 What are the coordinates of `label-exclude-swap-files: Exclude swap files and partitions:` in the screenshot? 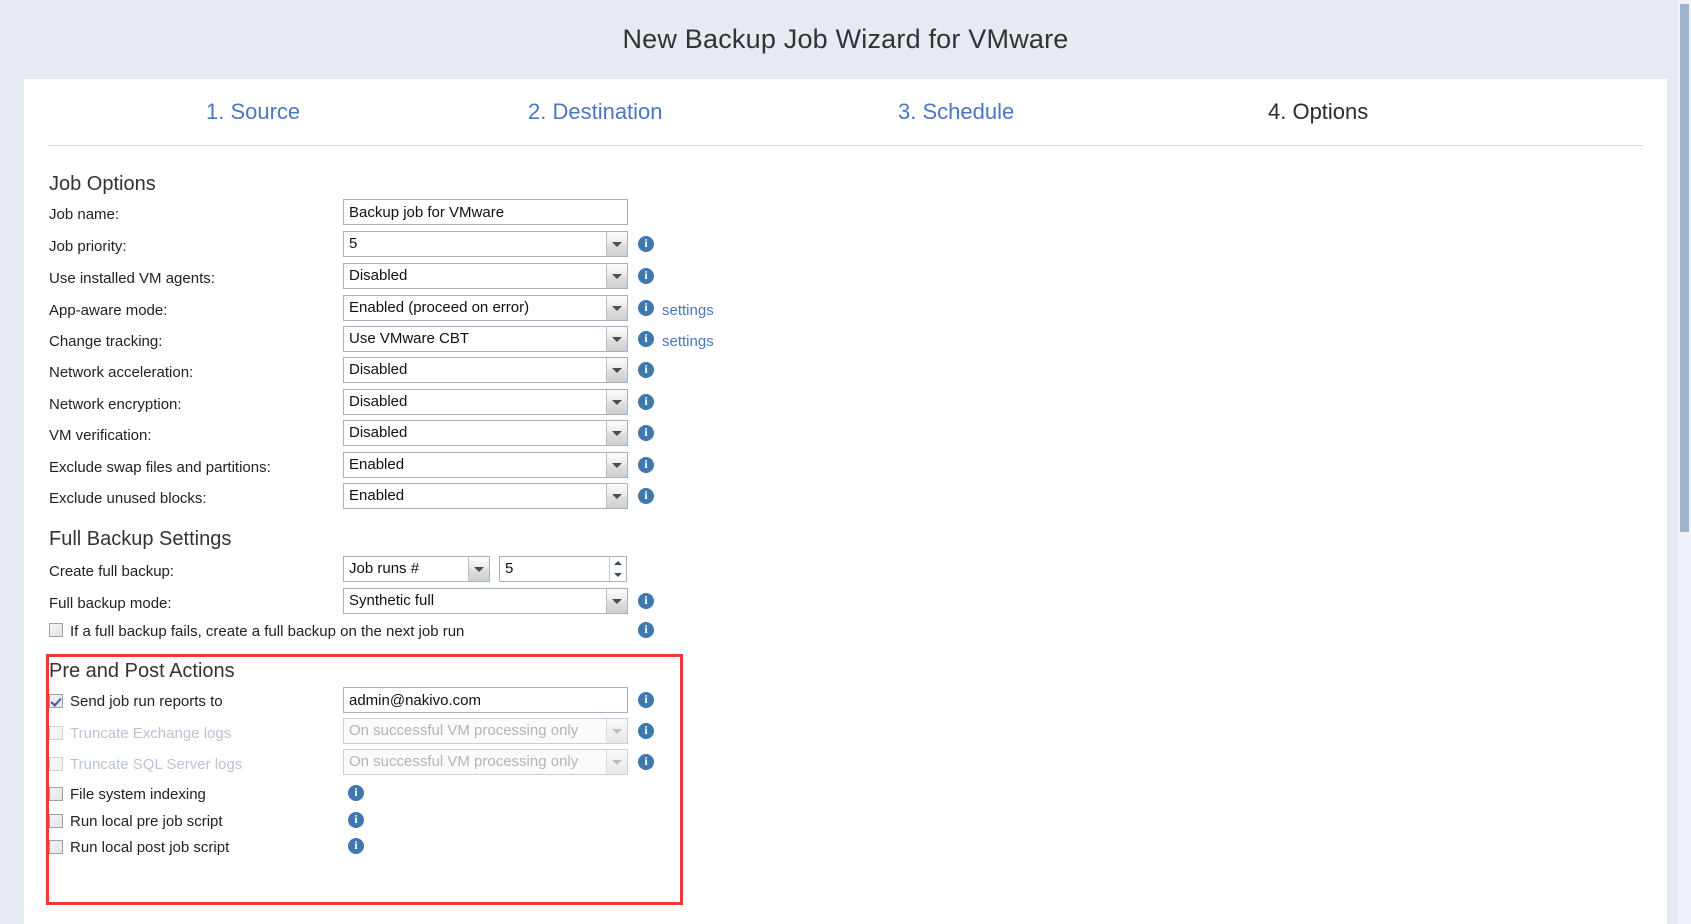 It's located at (160, 467).